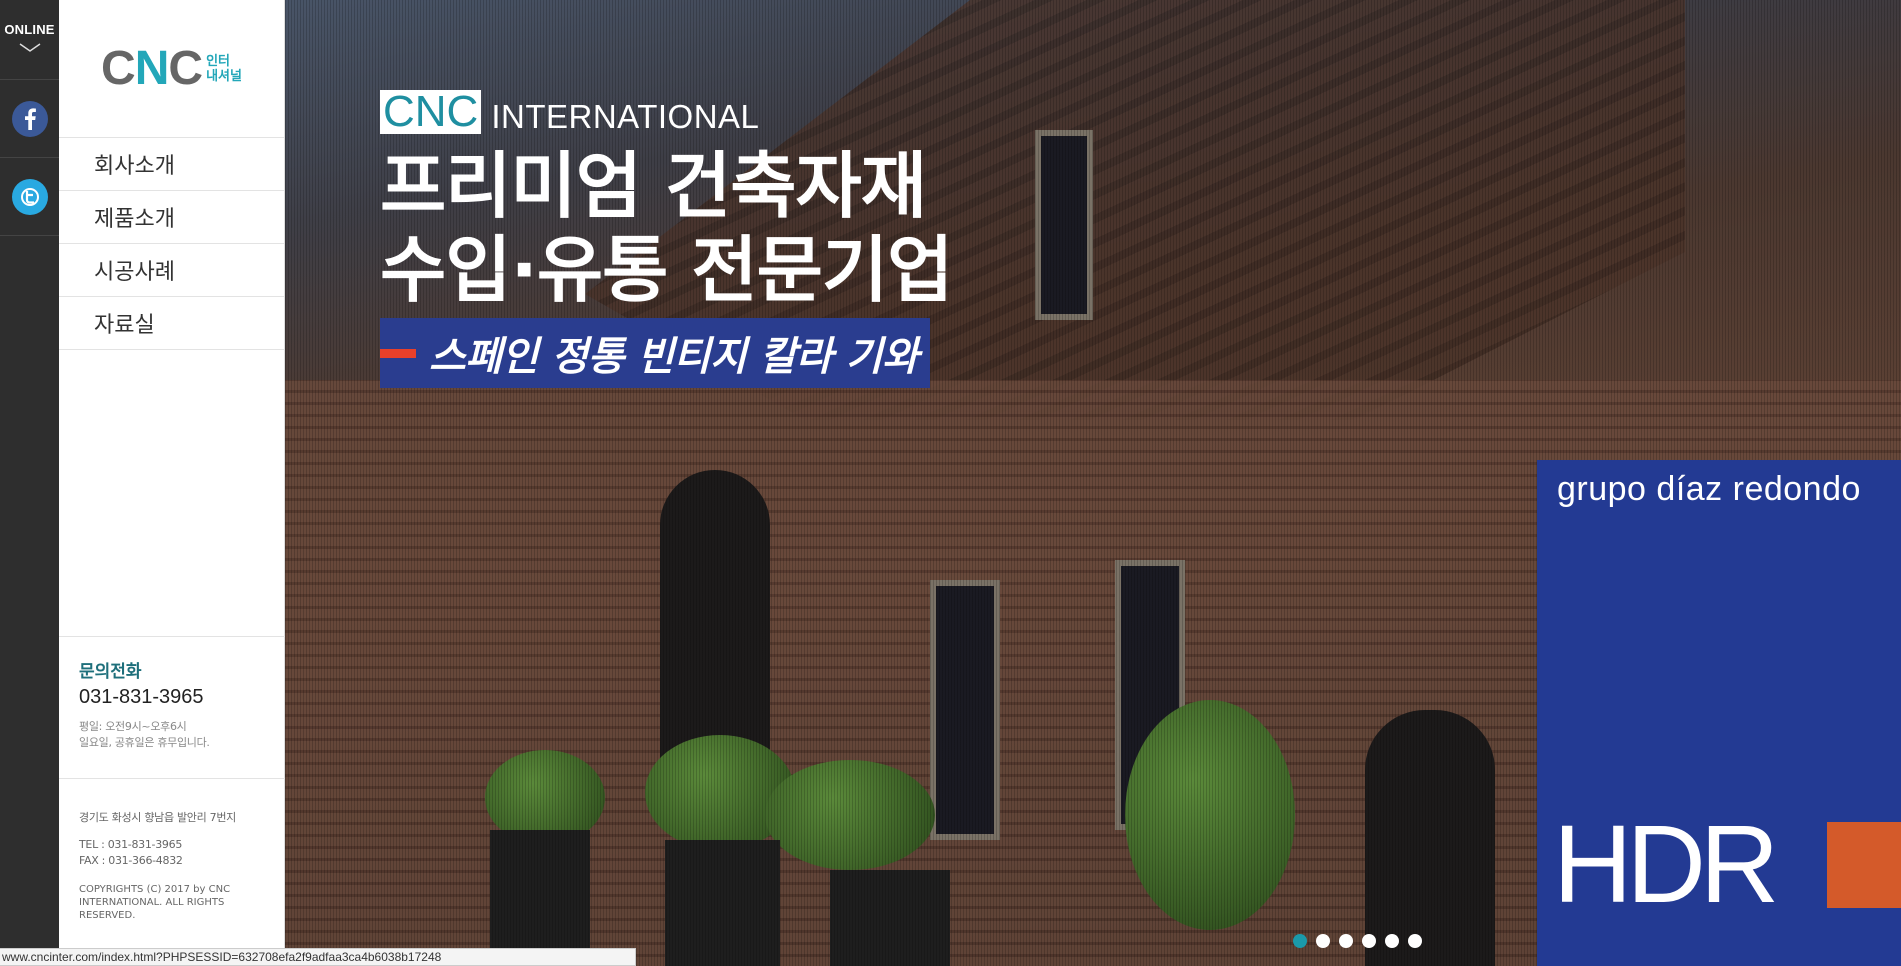  What do you see at coordinates (1719, 713) in the screenshot?
I see `hdr-brand-card: grupo díaz redondo HDR` at bounding box center [1719, 713].